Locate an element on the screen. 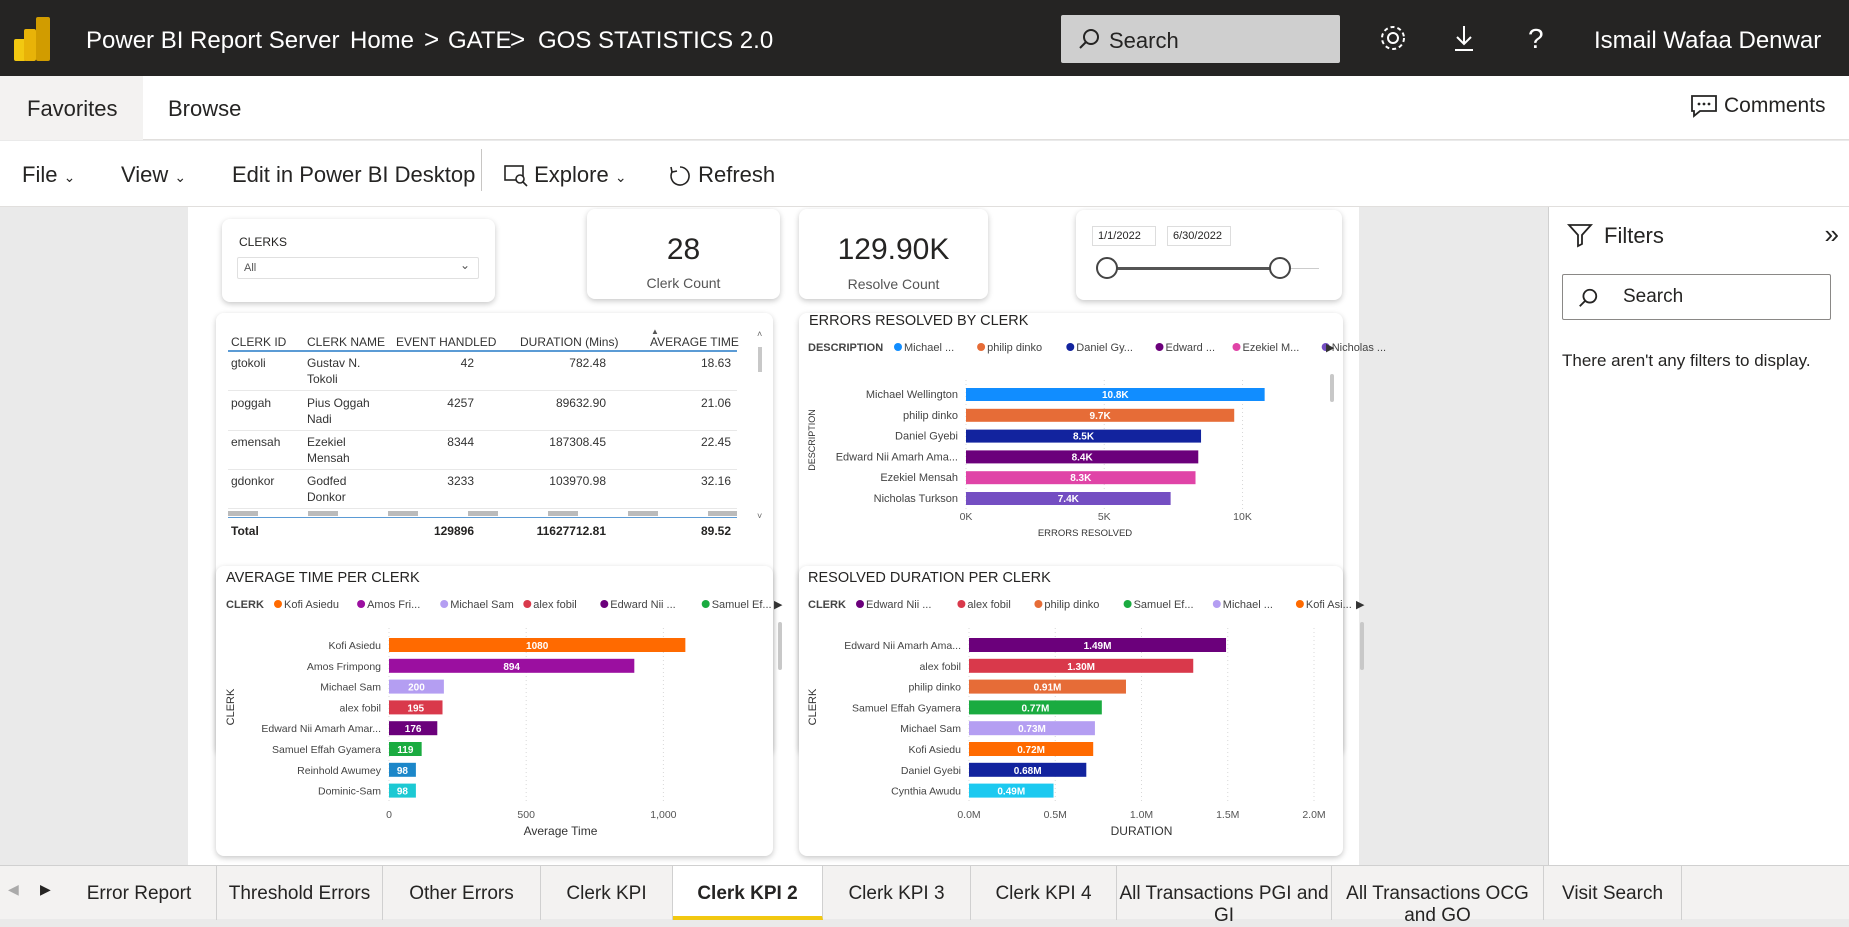 The width and height of the screenshot is (1849, 927). cell-clerk-id: gtokoli is located at coordinates (248, 363).